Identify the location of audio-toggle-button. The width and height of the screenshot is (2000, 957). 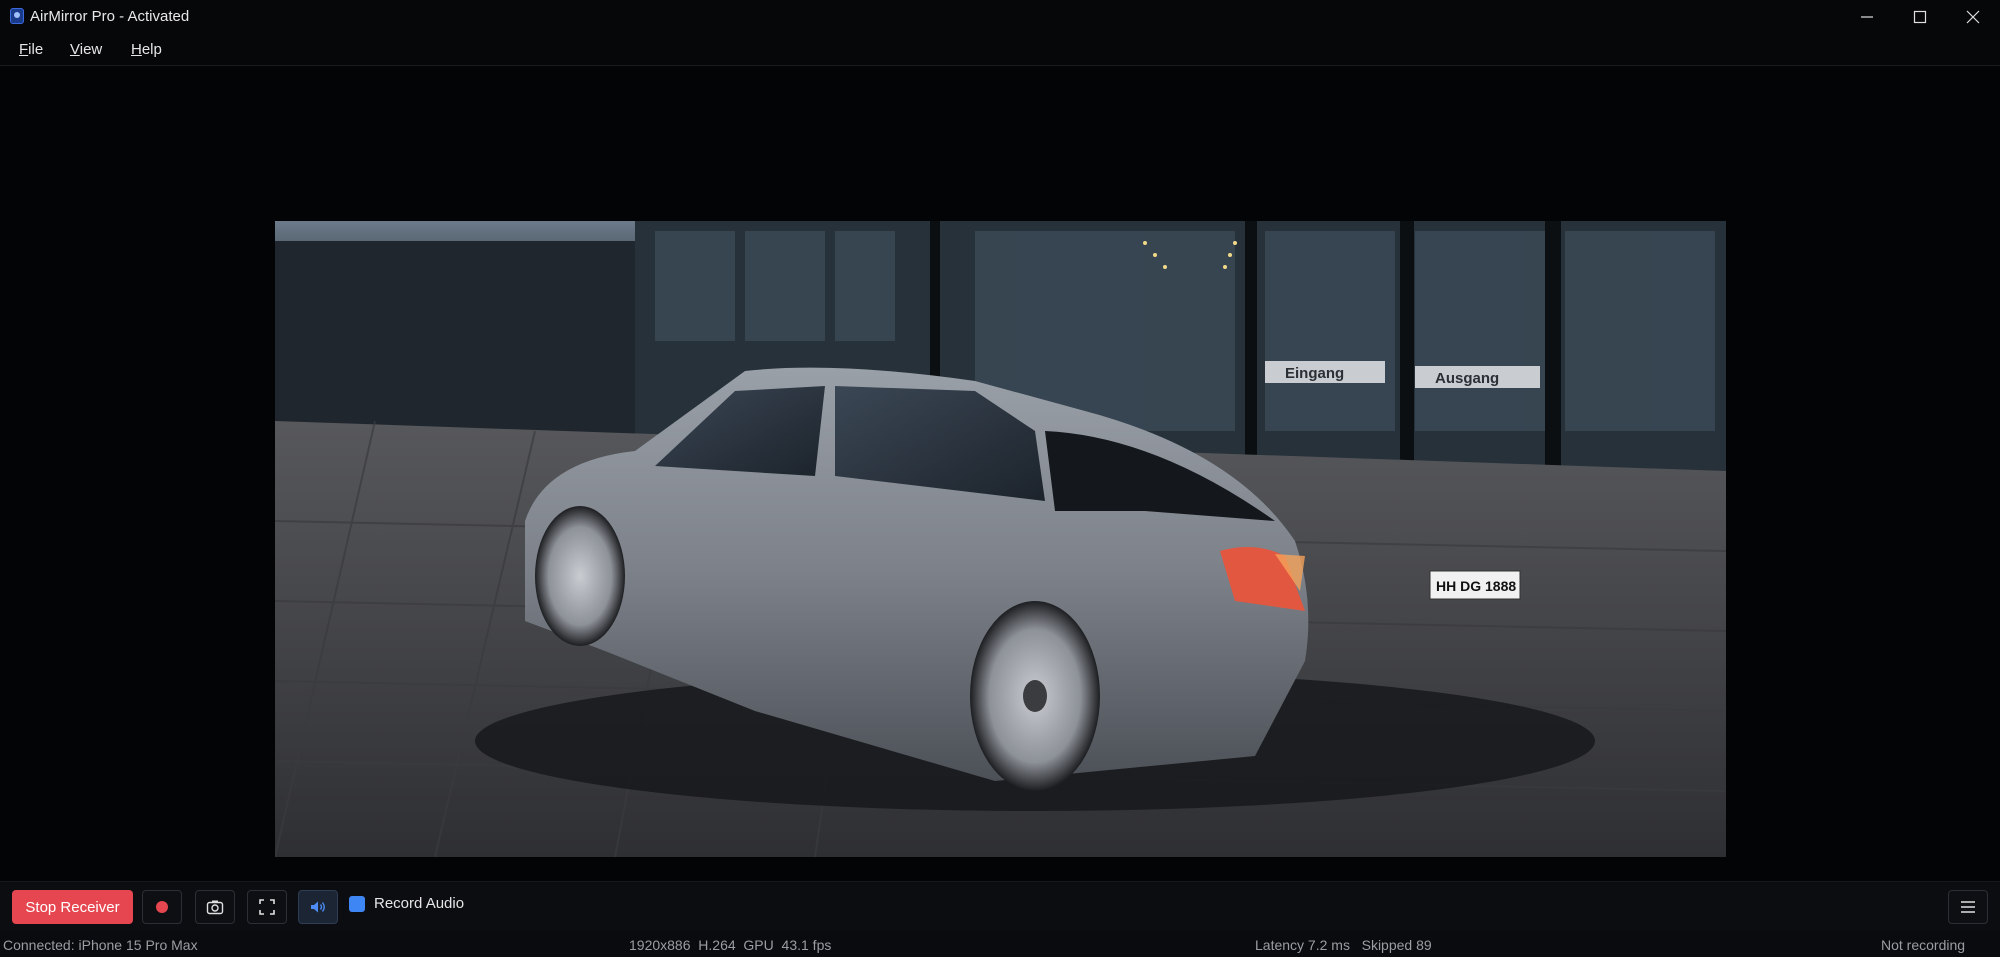
(318, 907).